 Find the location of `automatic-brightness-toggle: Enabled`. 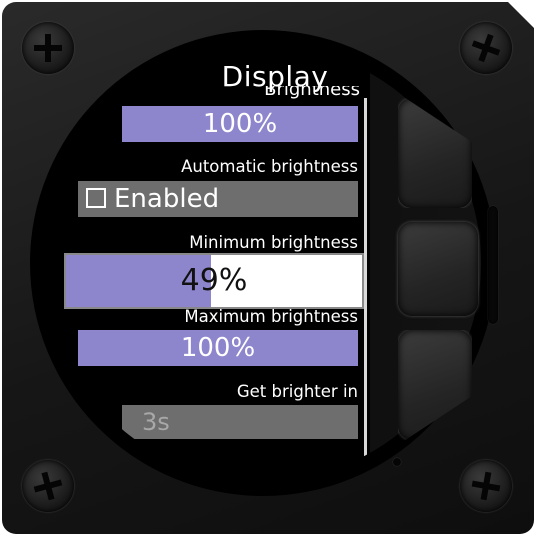

automatic-brightness-toggle: Enabled is located at coordinates (218, 199).